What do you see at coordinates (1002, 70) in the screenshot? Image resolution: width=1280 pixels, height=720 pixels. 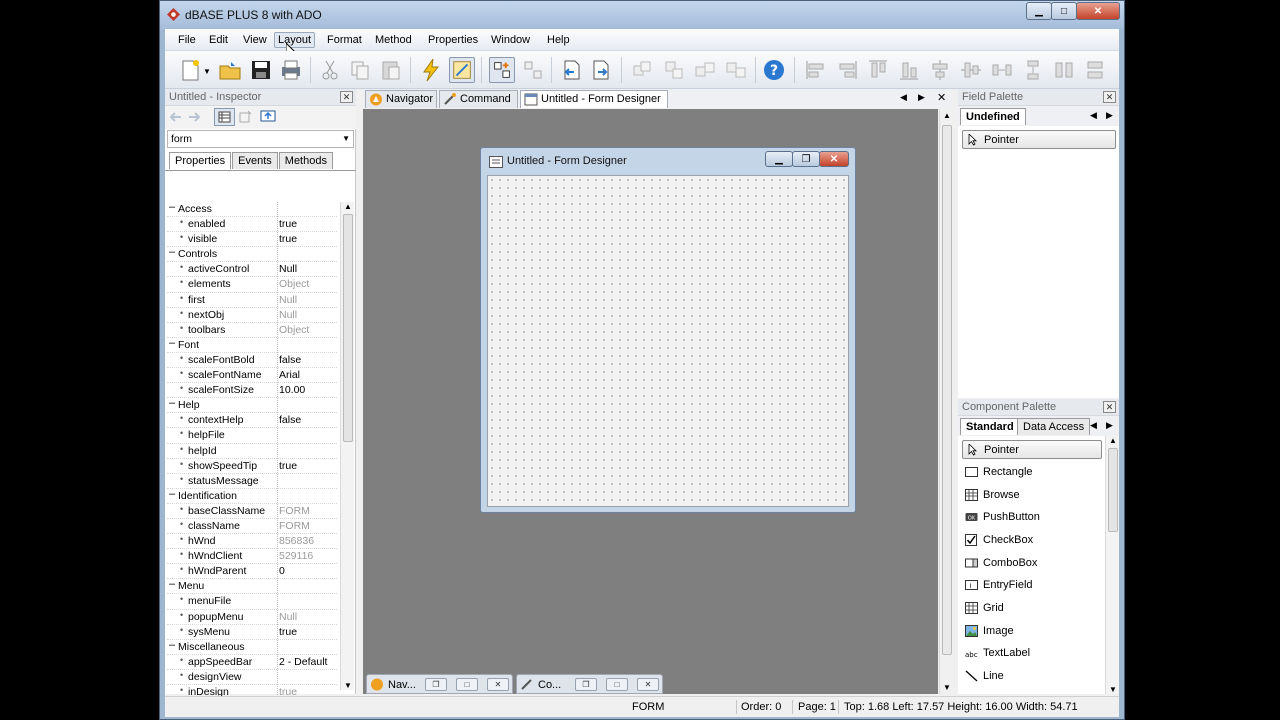 I see `space-horizontal-icon` at bounding box center [1002, 70].